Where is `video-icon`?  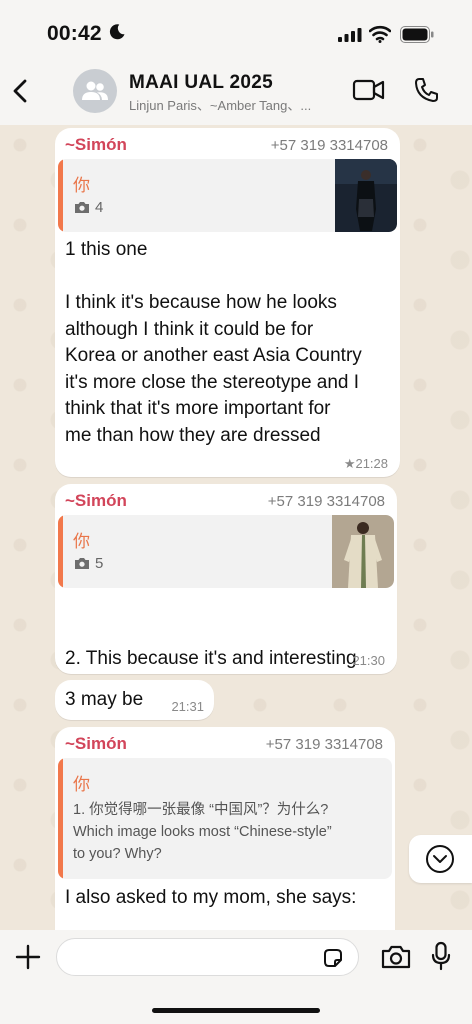
video-icon is located at coordinates (369, 90).